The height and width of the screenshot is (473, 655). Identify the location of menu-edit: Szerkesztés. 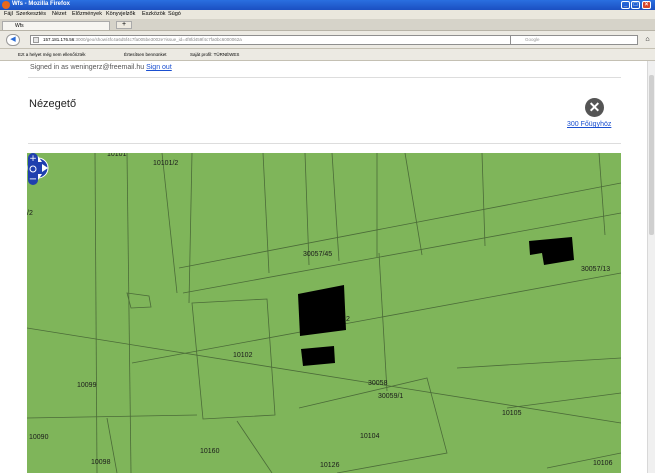
(31, 14).